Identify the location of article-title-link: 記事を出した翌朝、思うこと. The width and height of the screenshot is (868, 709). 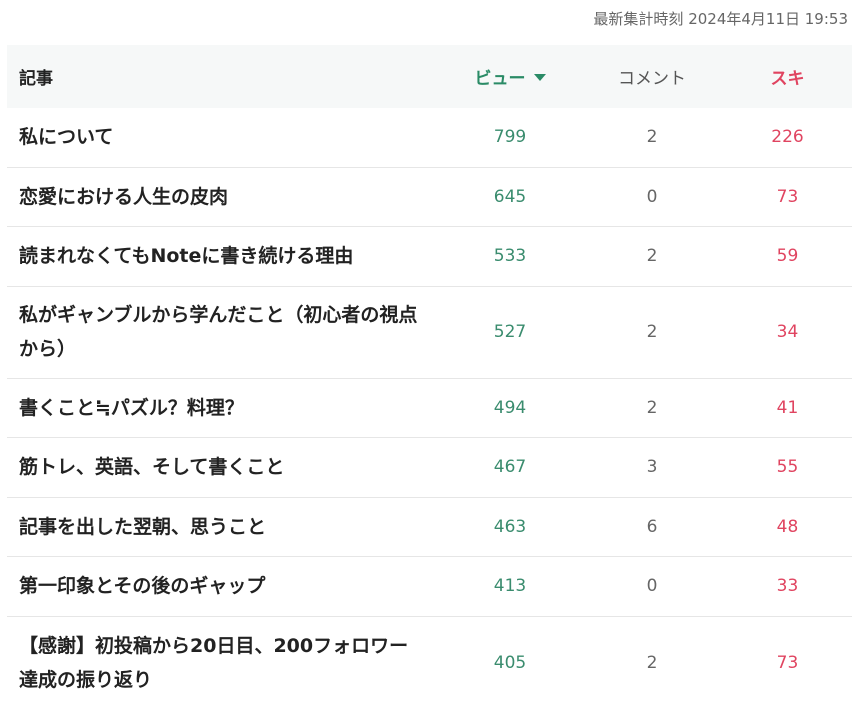
(223, 527).